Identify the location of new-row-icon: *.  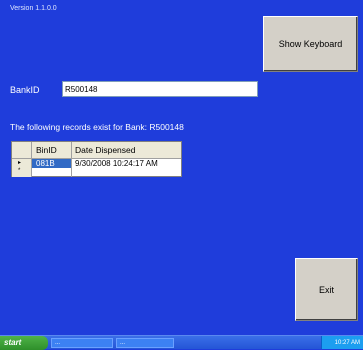
(19, 171).